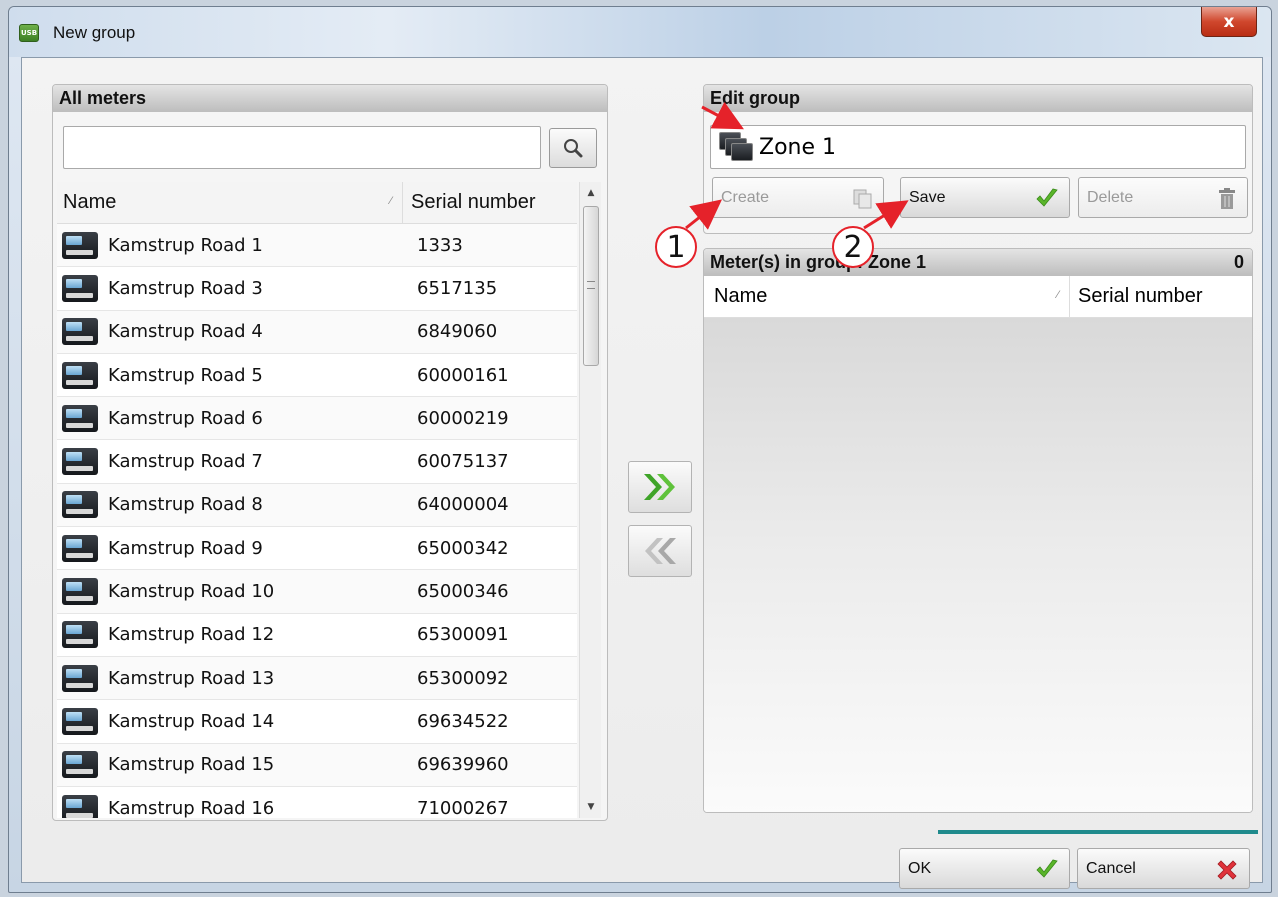 This screenshot has height=897, width=1278. Describe the element at coordinates (676, 247) in the screenshot. I see `annotation-step-1: 1` at that location.